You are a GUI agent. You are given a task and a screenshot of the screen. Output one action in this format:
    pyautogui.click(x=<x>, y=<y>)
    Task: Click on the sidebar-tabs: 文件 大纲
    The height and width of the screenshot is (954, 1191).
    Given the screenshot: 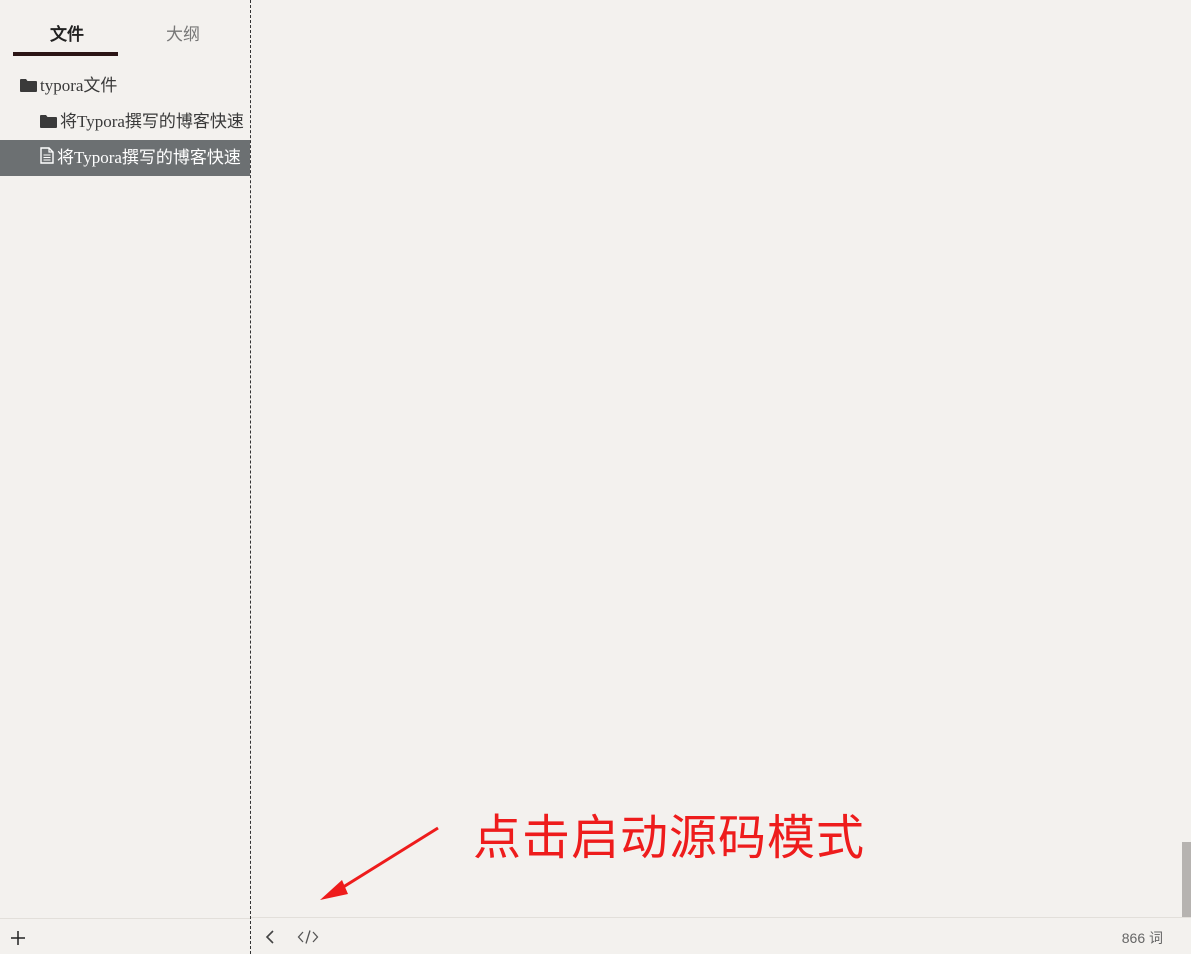 What is the action you would take?
    pyautogui.click(x=125, y=29)
    